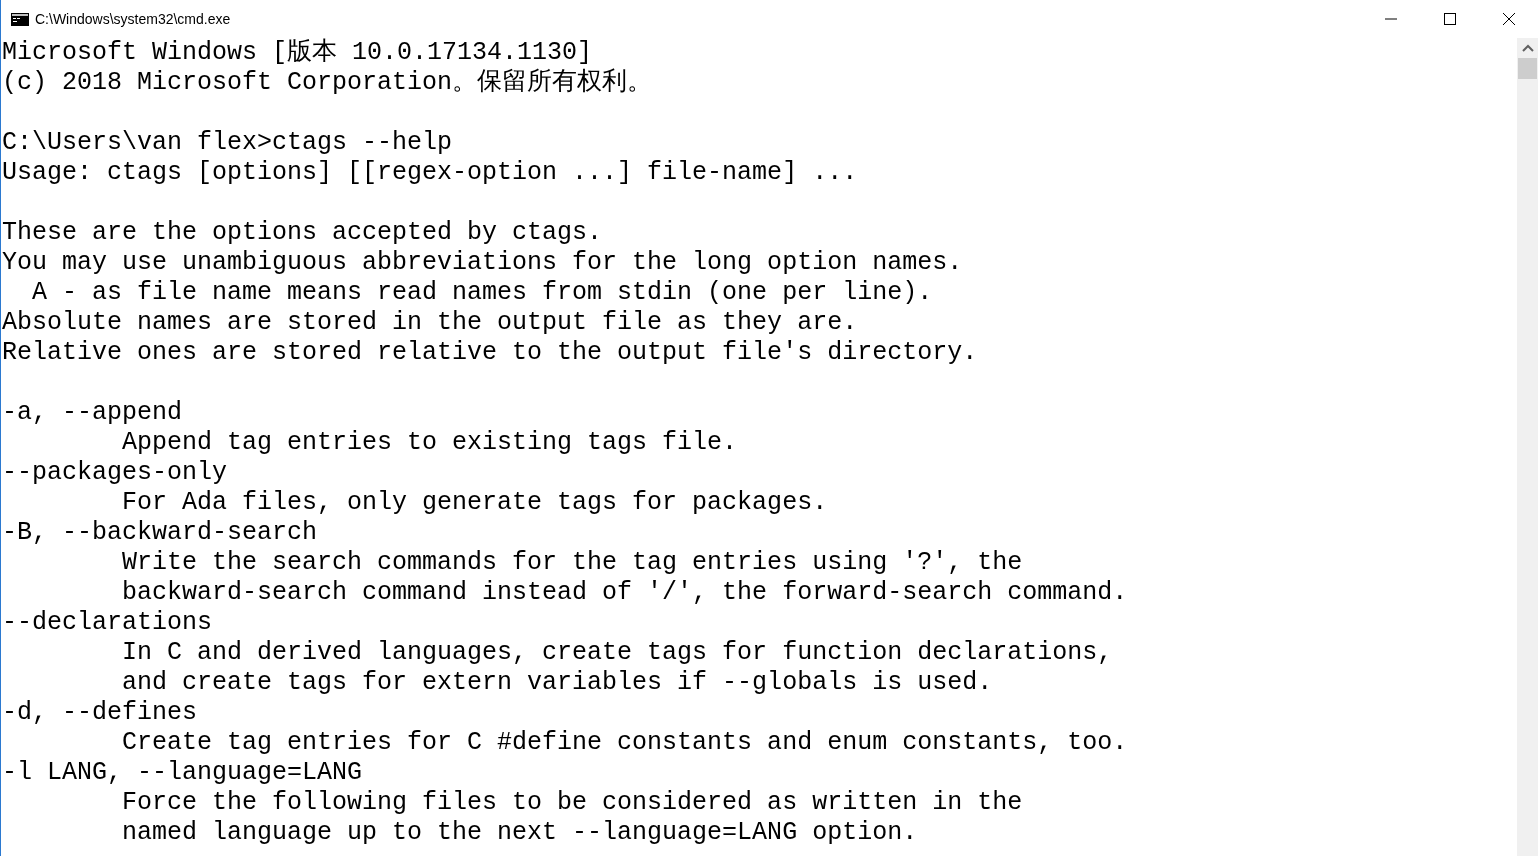 The height and width of the screenshot is (856, 1538). What do you see at coordinates (298, 53) in the screenshot?
I see `console-line: Microsoft Windows [版本 10.0.17134.1130]` at bounding box center [298, 53].